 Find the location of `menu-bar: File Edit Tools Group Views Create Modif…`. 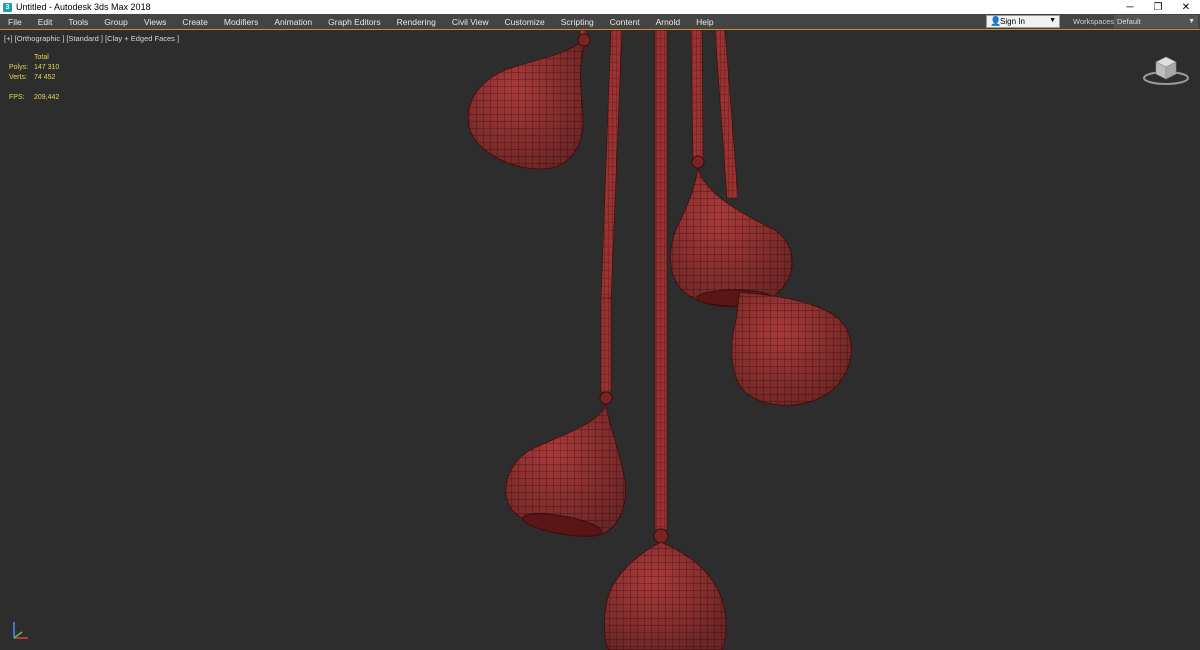

menu-bar: File Edit Tools Group Views Create Modif… is located at coordinates (600, 21).